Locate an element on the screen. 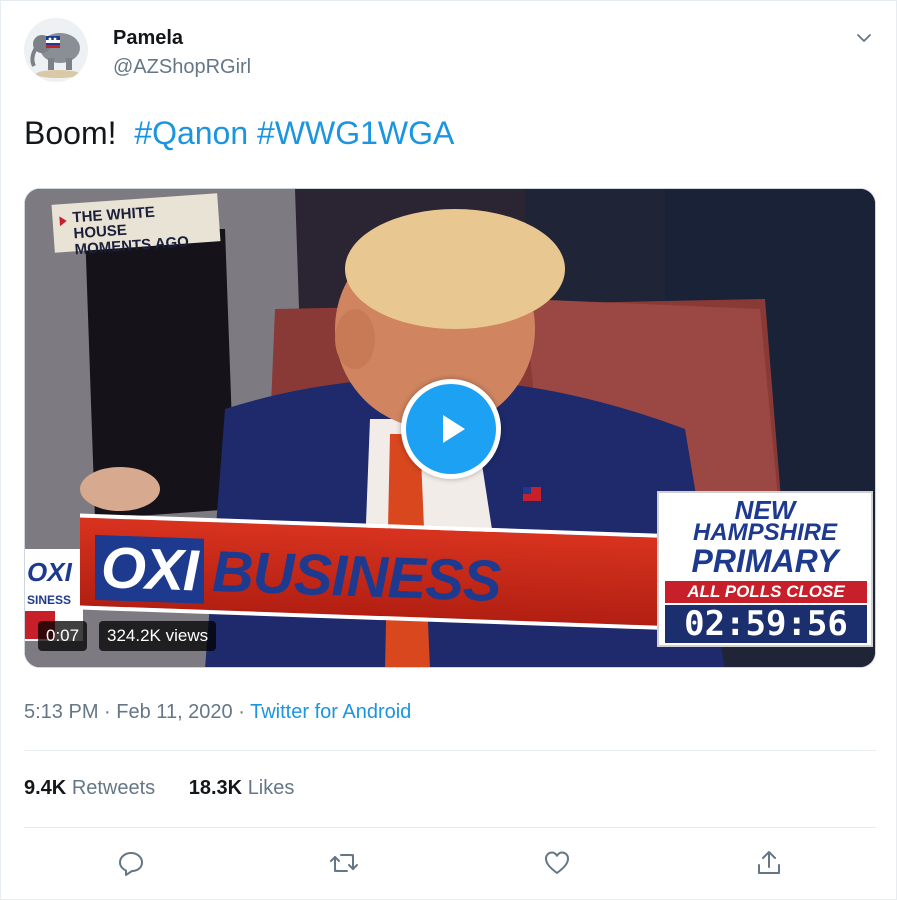 The height and width of the screenshot is (900, 897). engagement-stats: 9.4K Retweets 18.3K Likes is located at coordinates (173, 788).